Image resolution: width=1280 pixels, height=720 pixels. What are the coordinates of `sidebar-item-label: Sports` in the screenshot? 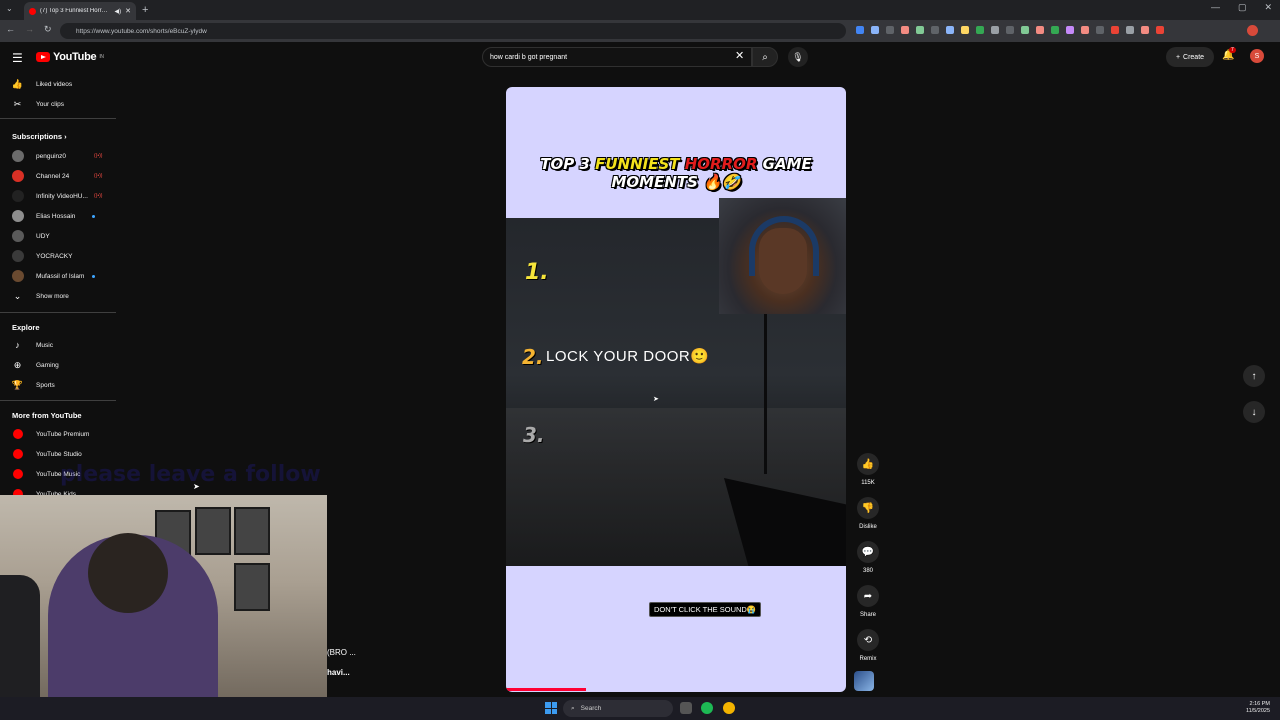 It's located at (45, 385).